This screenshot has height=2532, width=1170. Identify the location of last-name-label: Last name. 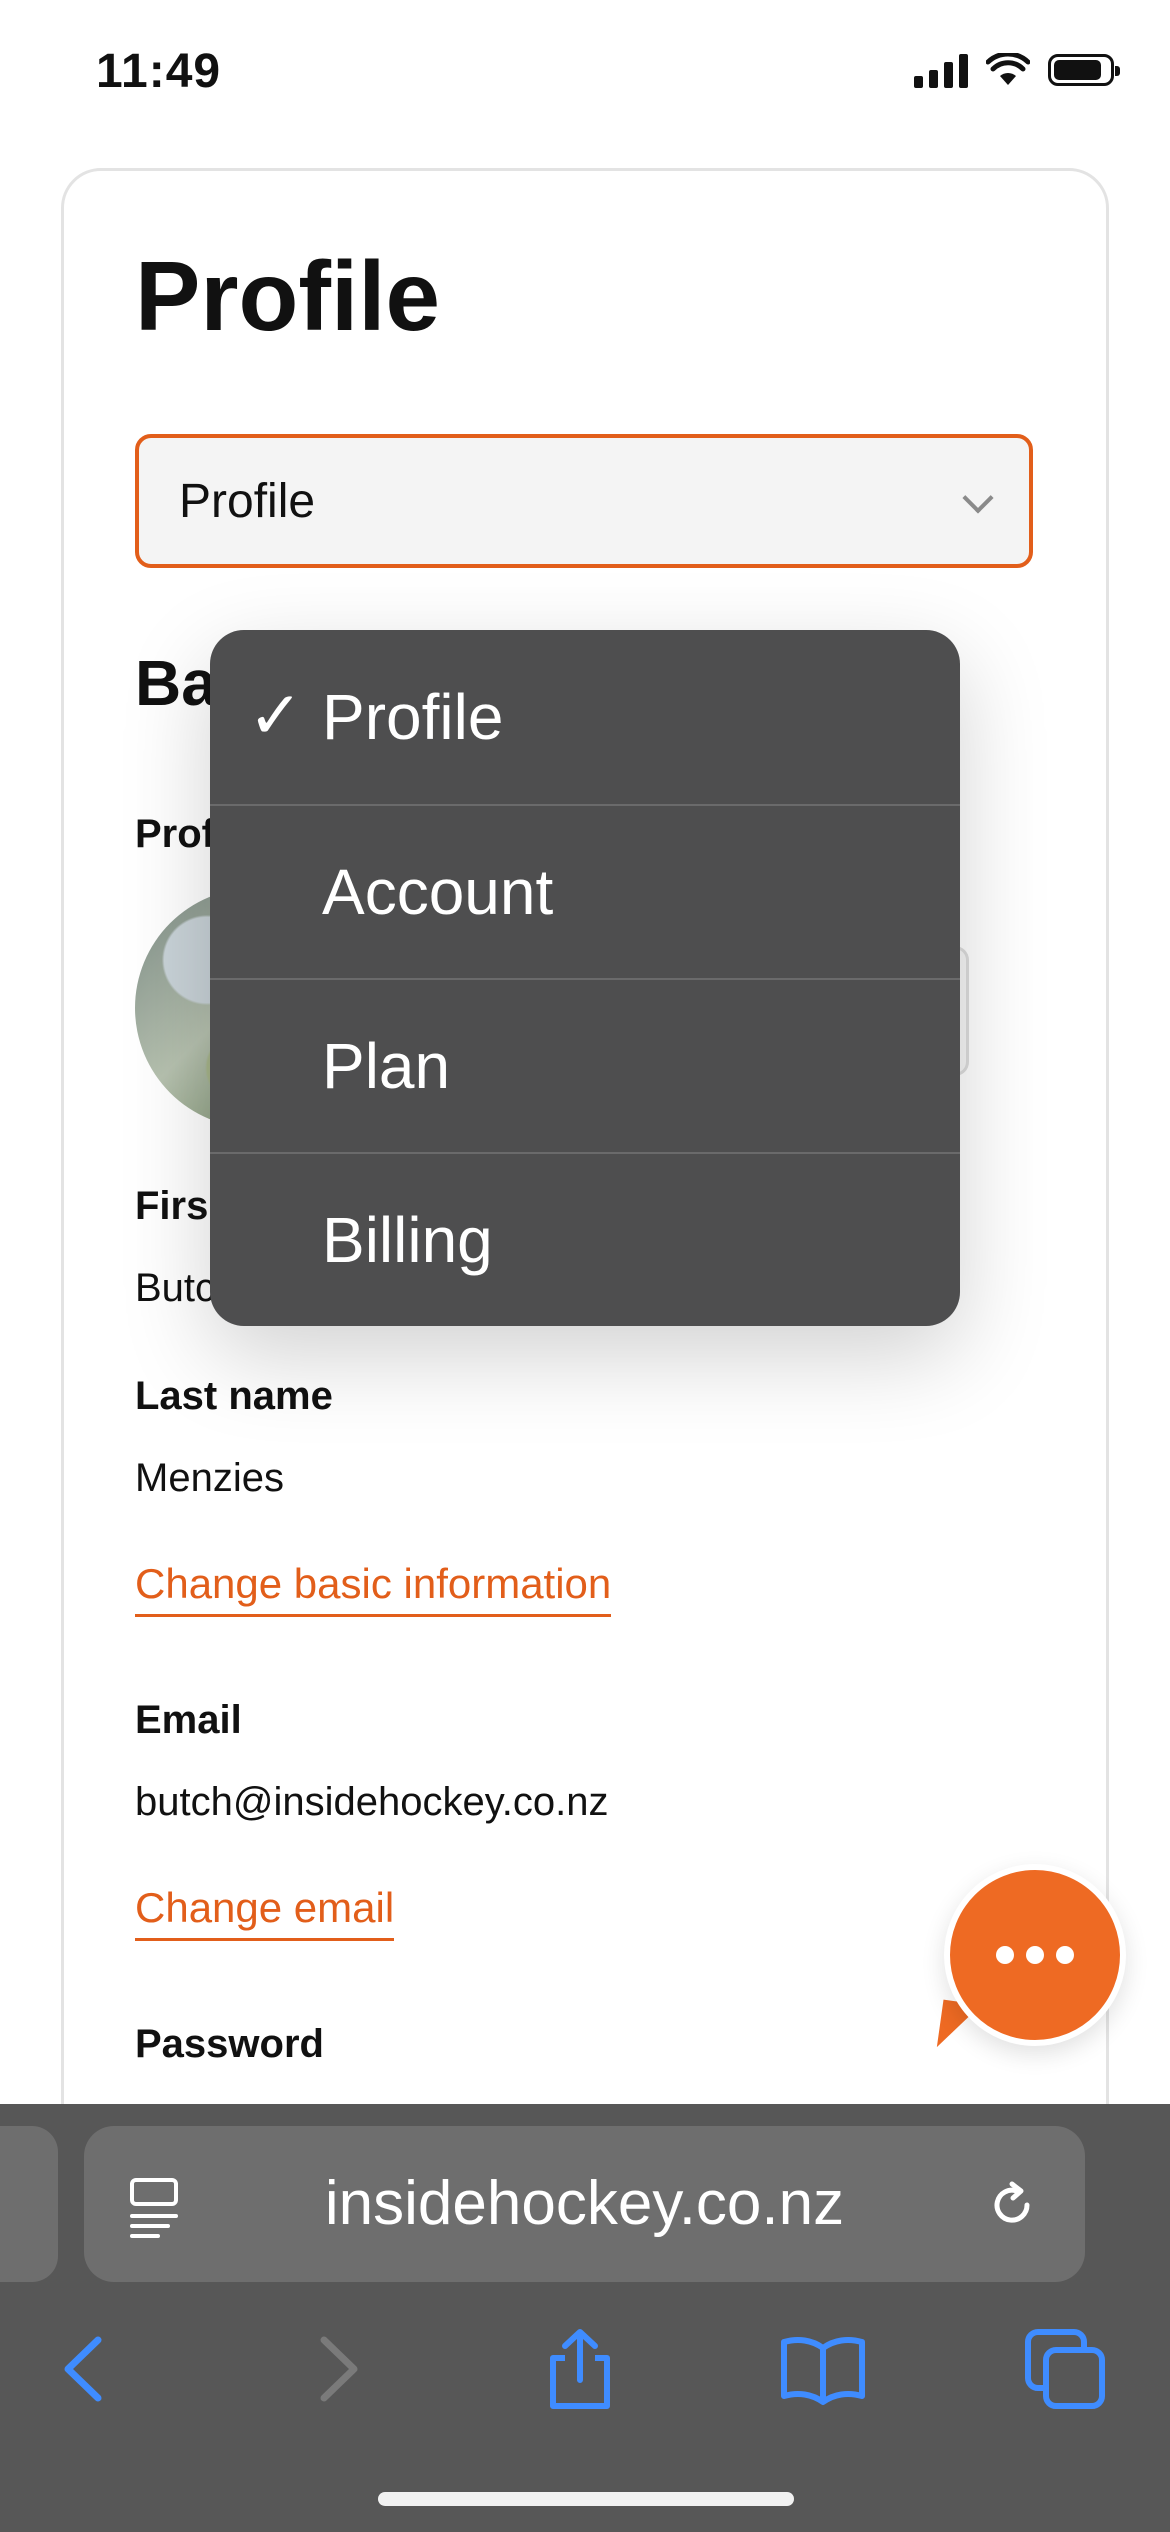
(234, 1396).